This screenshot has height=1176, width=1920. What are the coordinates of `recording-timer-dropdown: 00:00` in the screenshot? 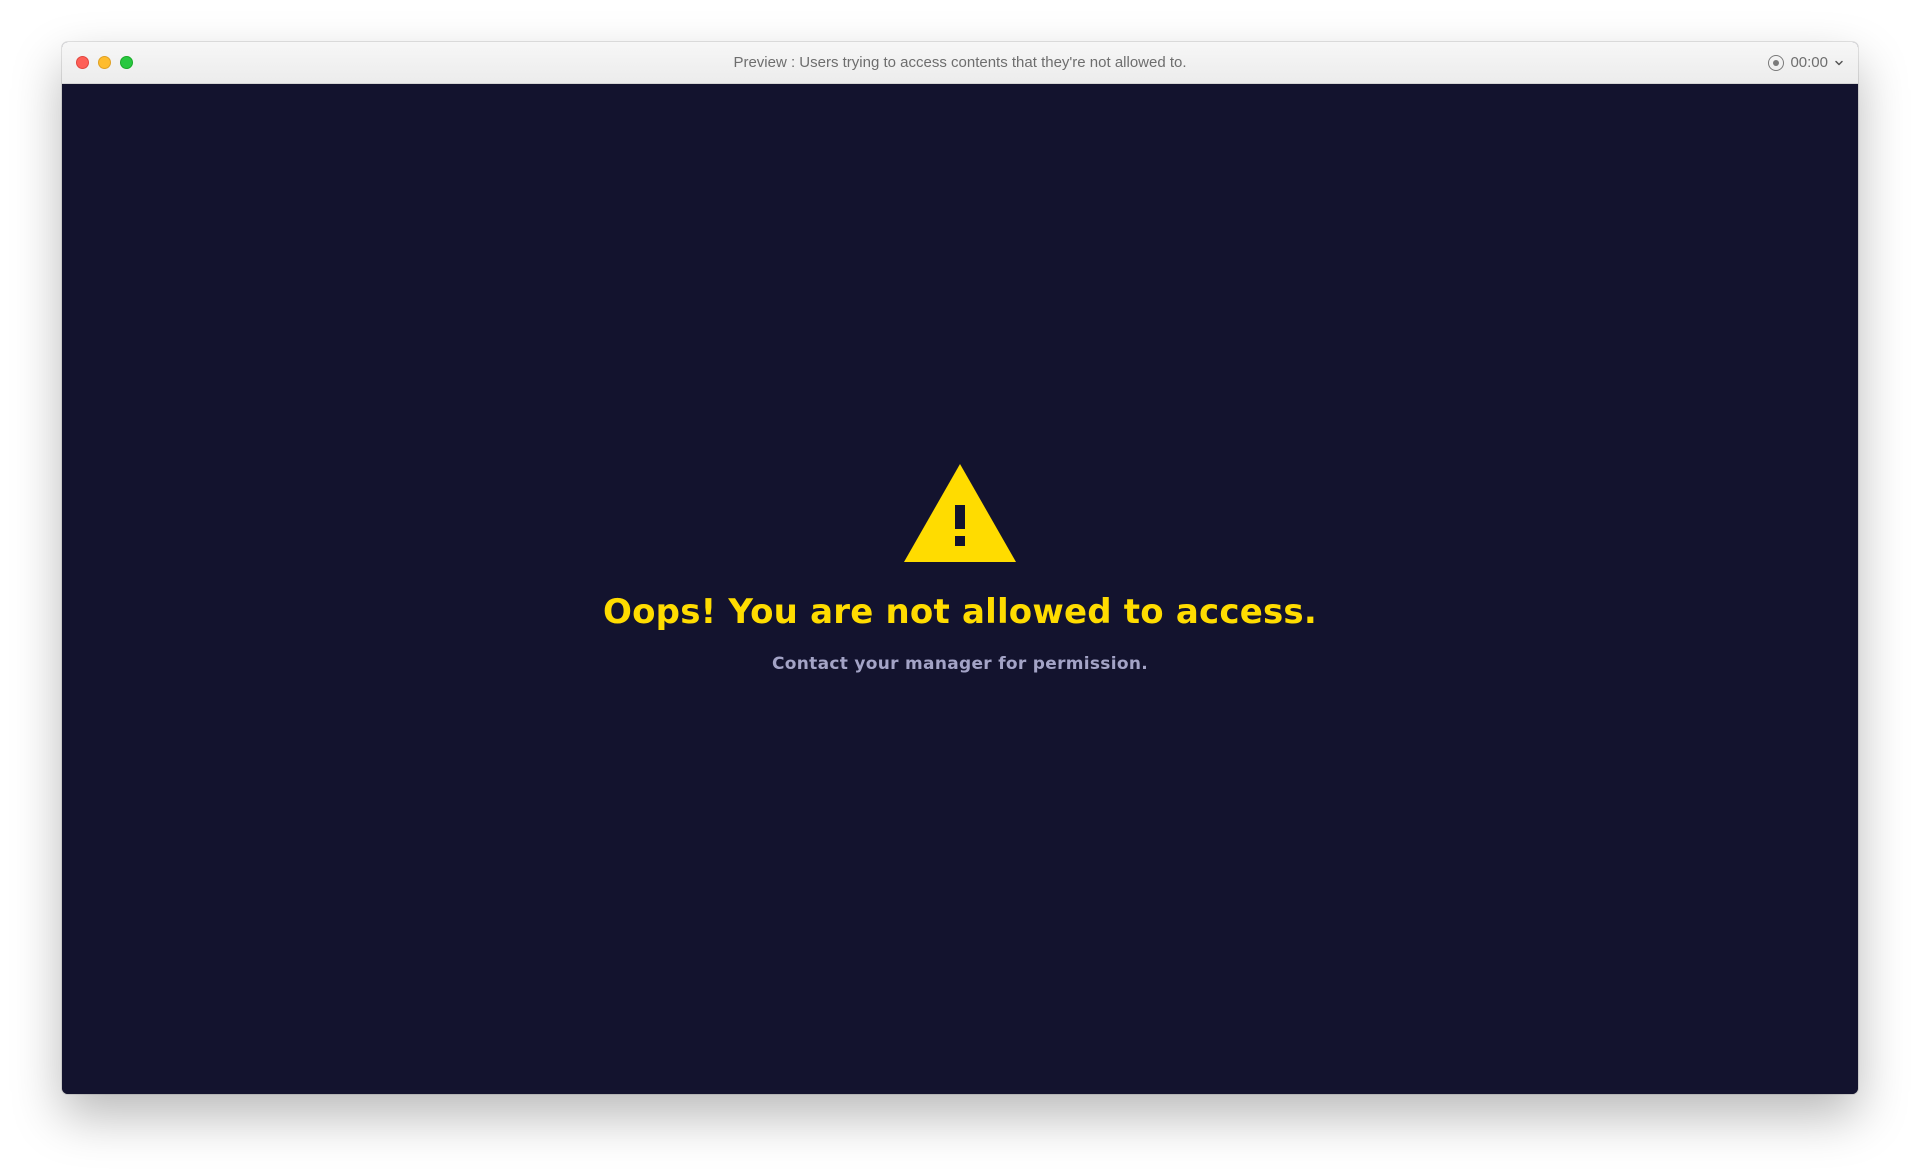 It's located at (1806, 62).